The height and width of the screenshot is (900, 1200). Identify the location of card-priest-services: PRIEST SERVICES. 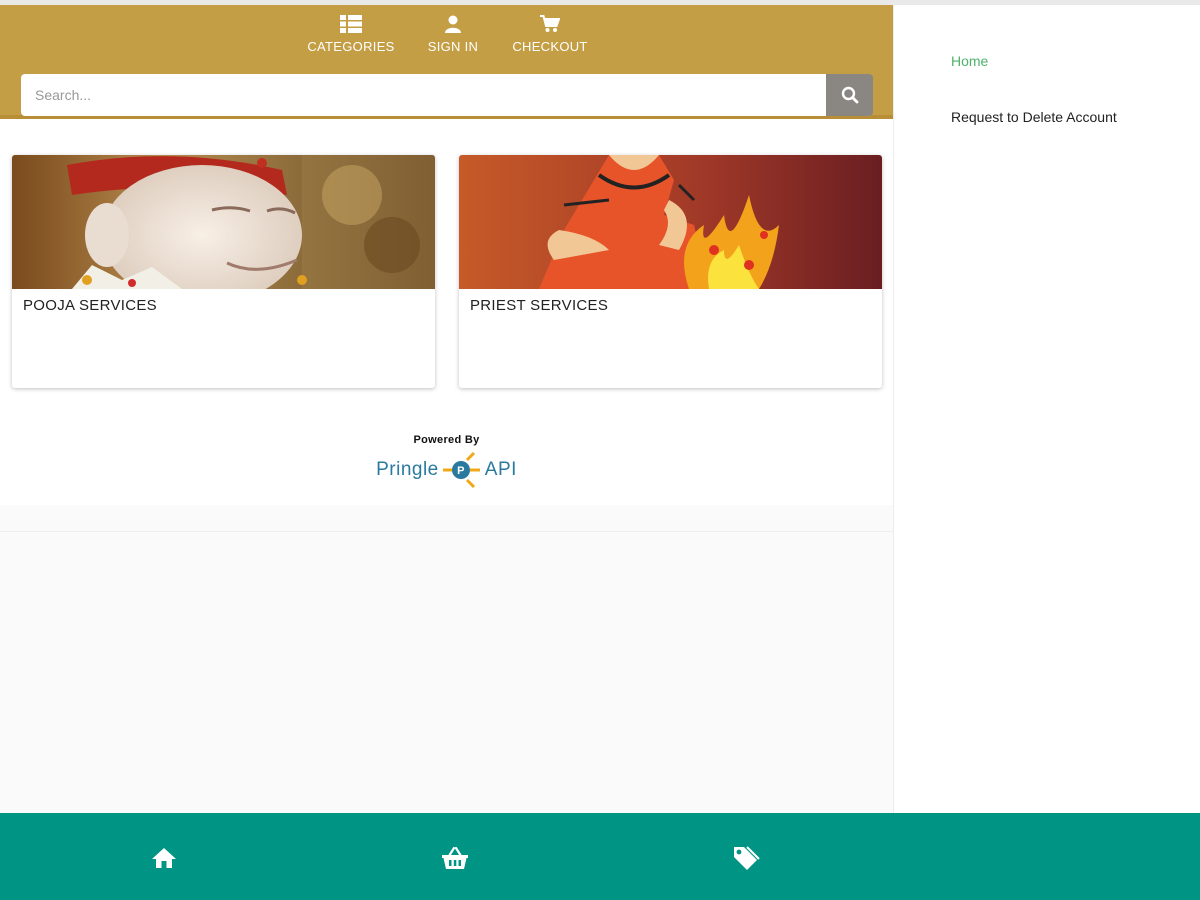
(670, 271).